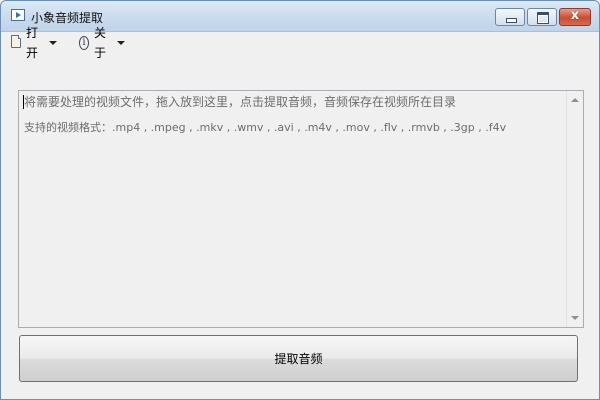  What do you see at coordinates (510, 17) in the screenshot?
I see `minimize-button` at bounding box center [510, 17].